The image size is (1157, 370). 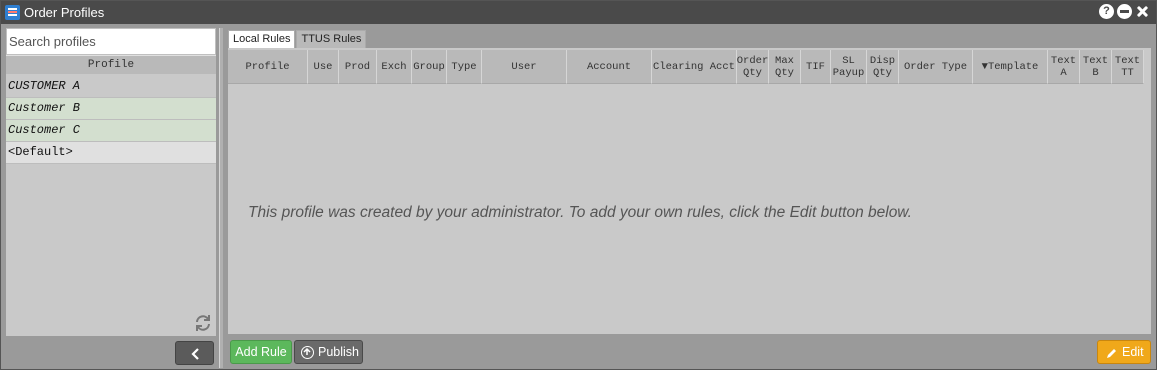 I want to click on column-header: Text A, so click(x=1064, y=67).